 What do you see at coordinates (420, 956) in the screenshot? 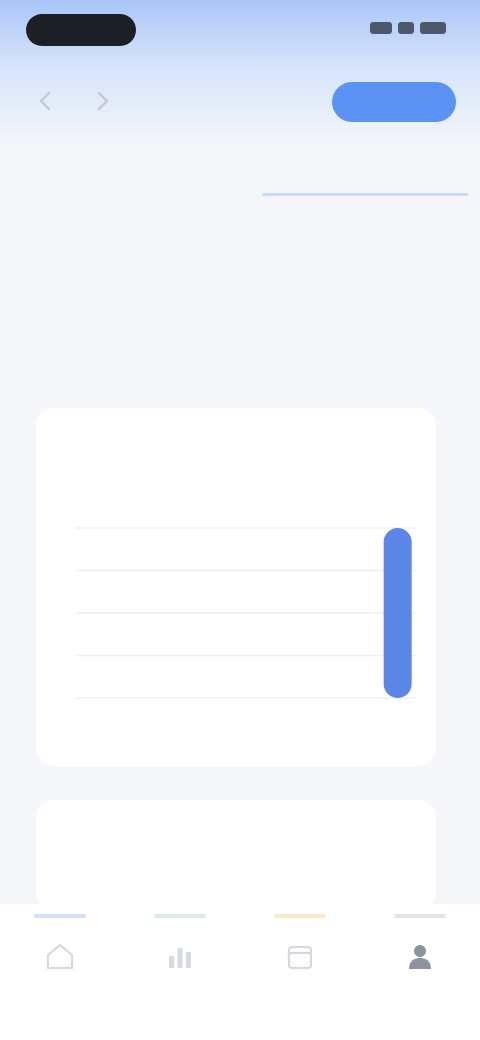
I see `profile-icon` at bounding box center [420, 956].